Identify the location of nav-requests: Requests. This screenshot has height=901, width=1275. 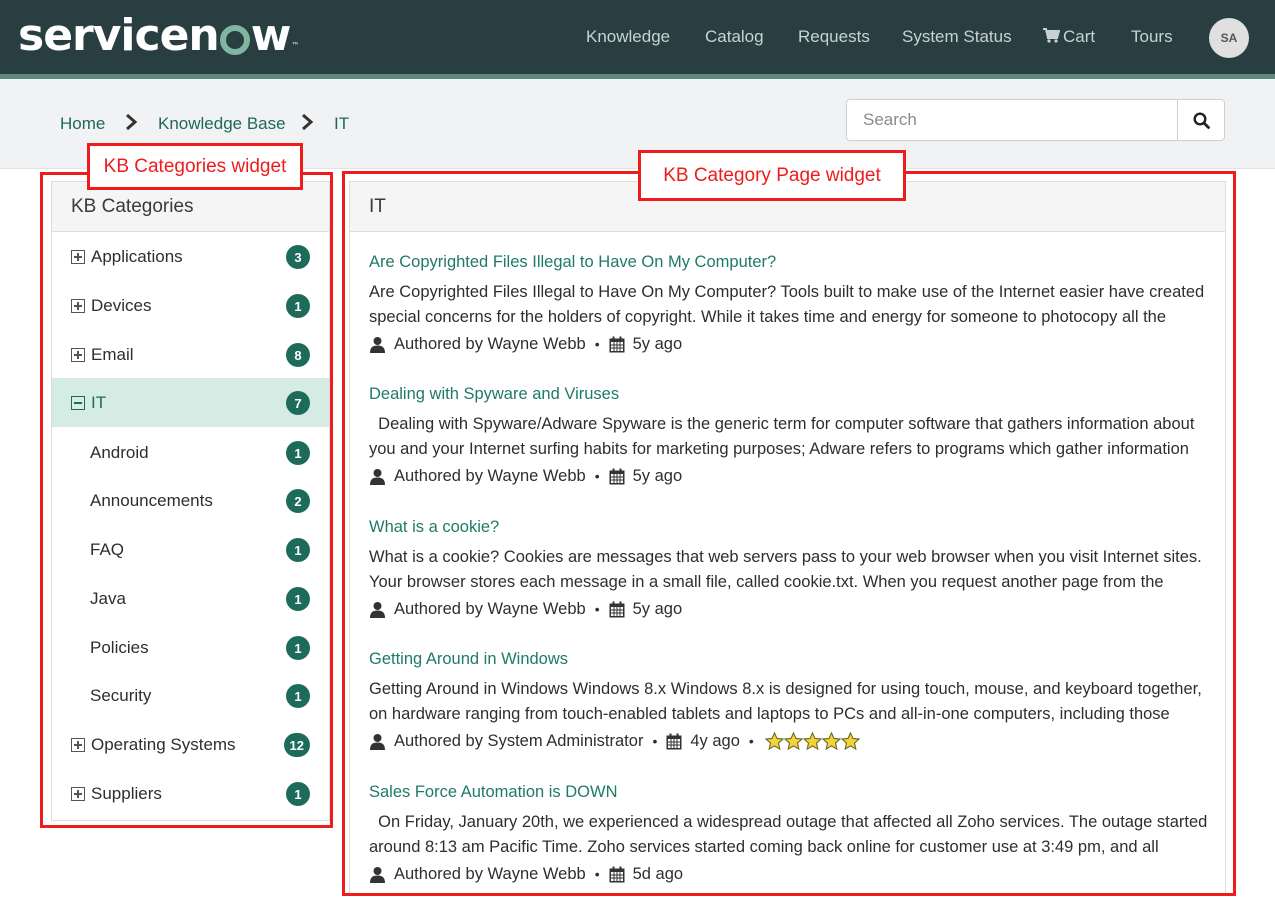
(834, 37).